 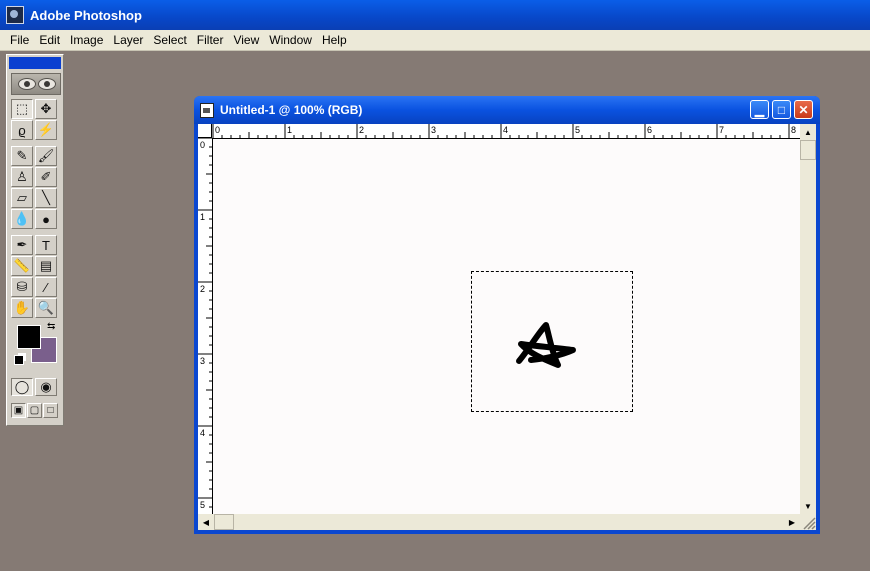 What do you see at coordinates (46, 130) in the screenshot?
I see `magic-wand-tool-icon: ⚡` at bounding box center [46, 130].